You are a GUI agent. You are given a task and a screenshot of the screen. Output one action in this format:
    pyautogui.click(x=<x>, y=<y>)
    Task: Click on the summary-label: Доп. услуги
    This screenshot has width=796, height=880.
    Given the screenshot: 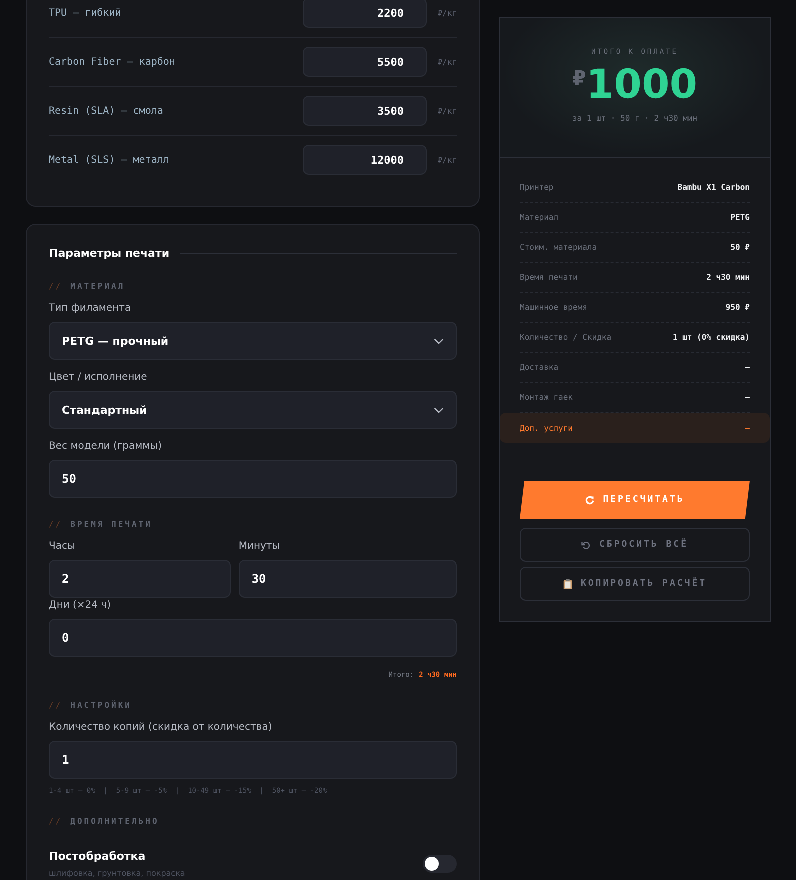 What is the action you would take?
    pyautogui.click(x=546, y=428)
    